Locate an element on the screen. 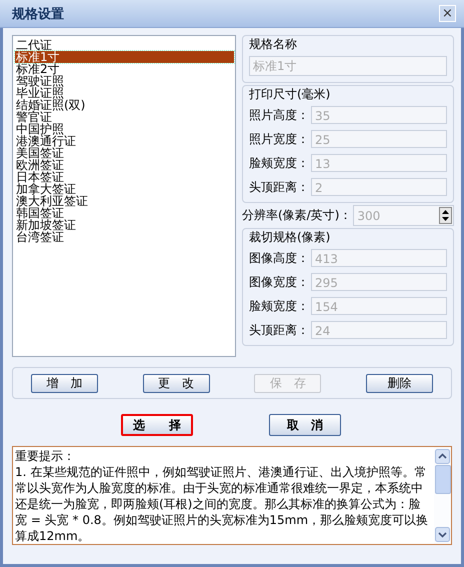 This screenshot has height=567, width=464. dialog-button: 取 消 is located at coordinates (305, 425).